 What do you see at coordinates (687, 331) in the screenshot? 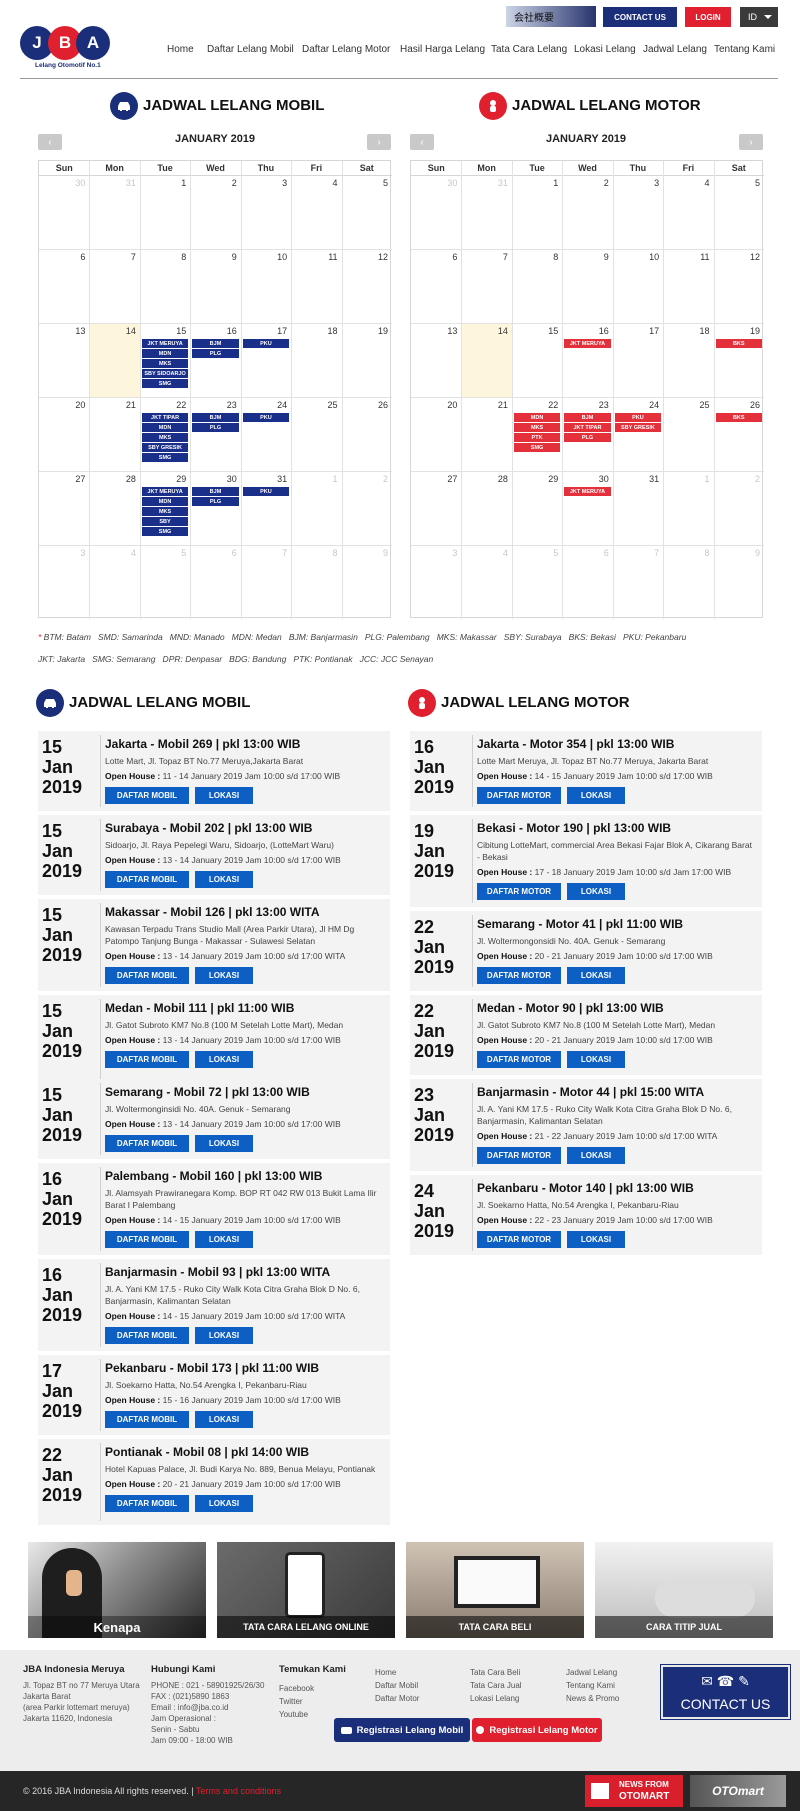
I see `calendar-day-number: 18` at bounding box center [687, 331].